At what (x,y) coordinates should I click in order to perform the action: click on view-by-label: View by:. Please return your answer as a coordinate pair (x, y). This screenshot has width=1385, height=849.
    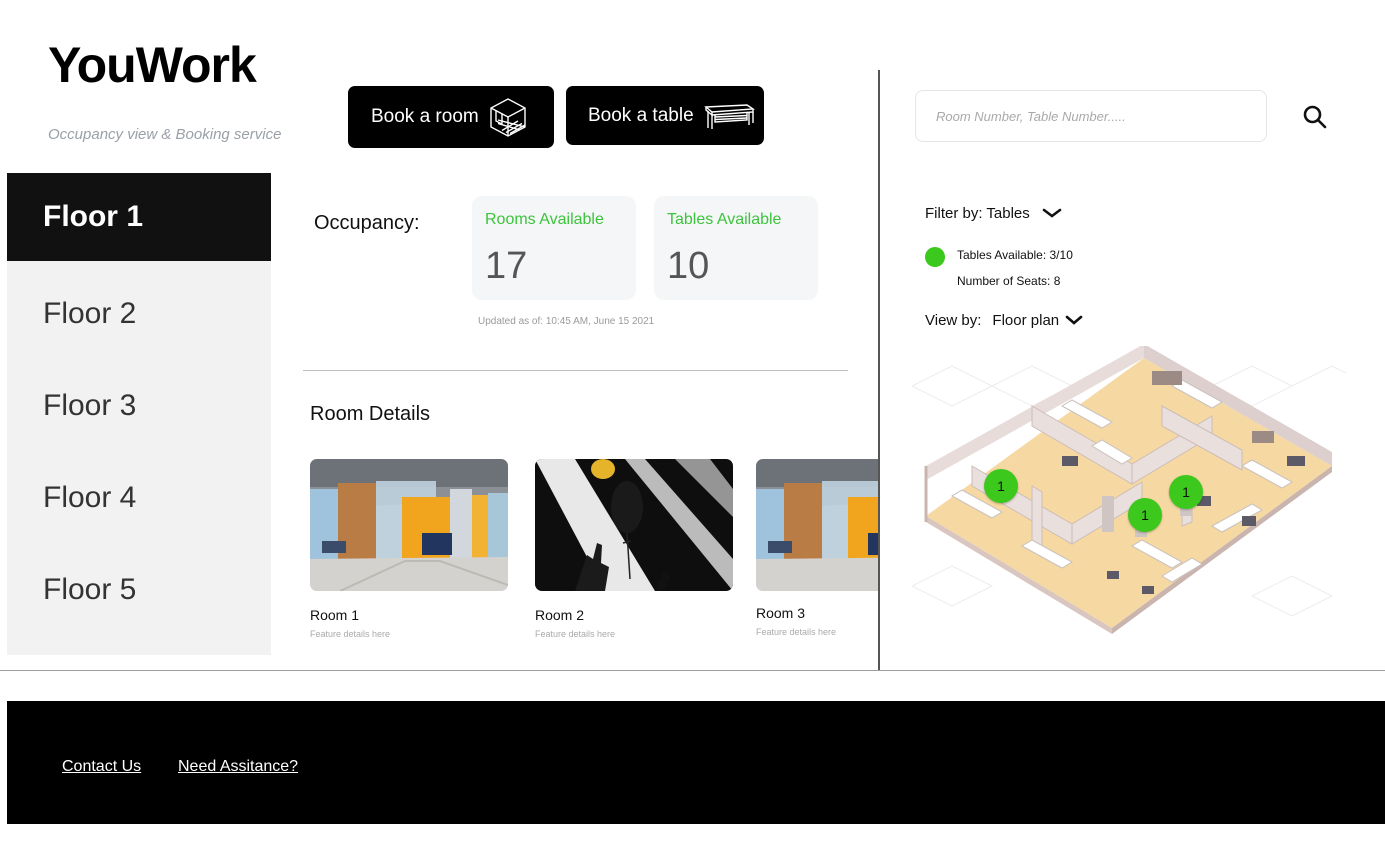
    Looking at the image, I should click on (953, 320).